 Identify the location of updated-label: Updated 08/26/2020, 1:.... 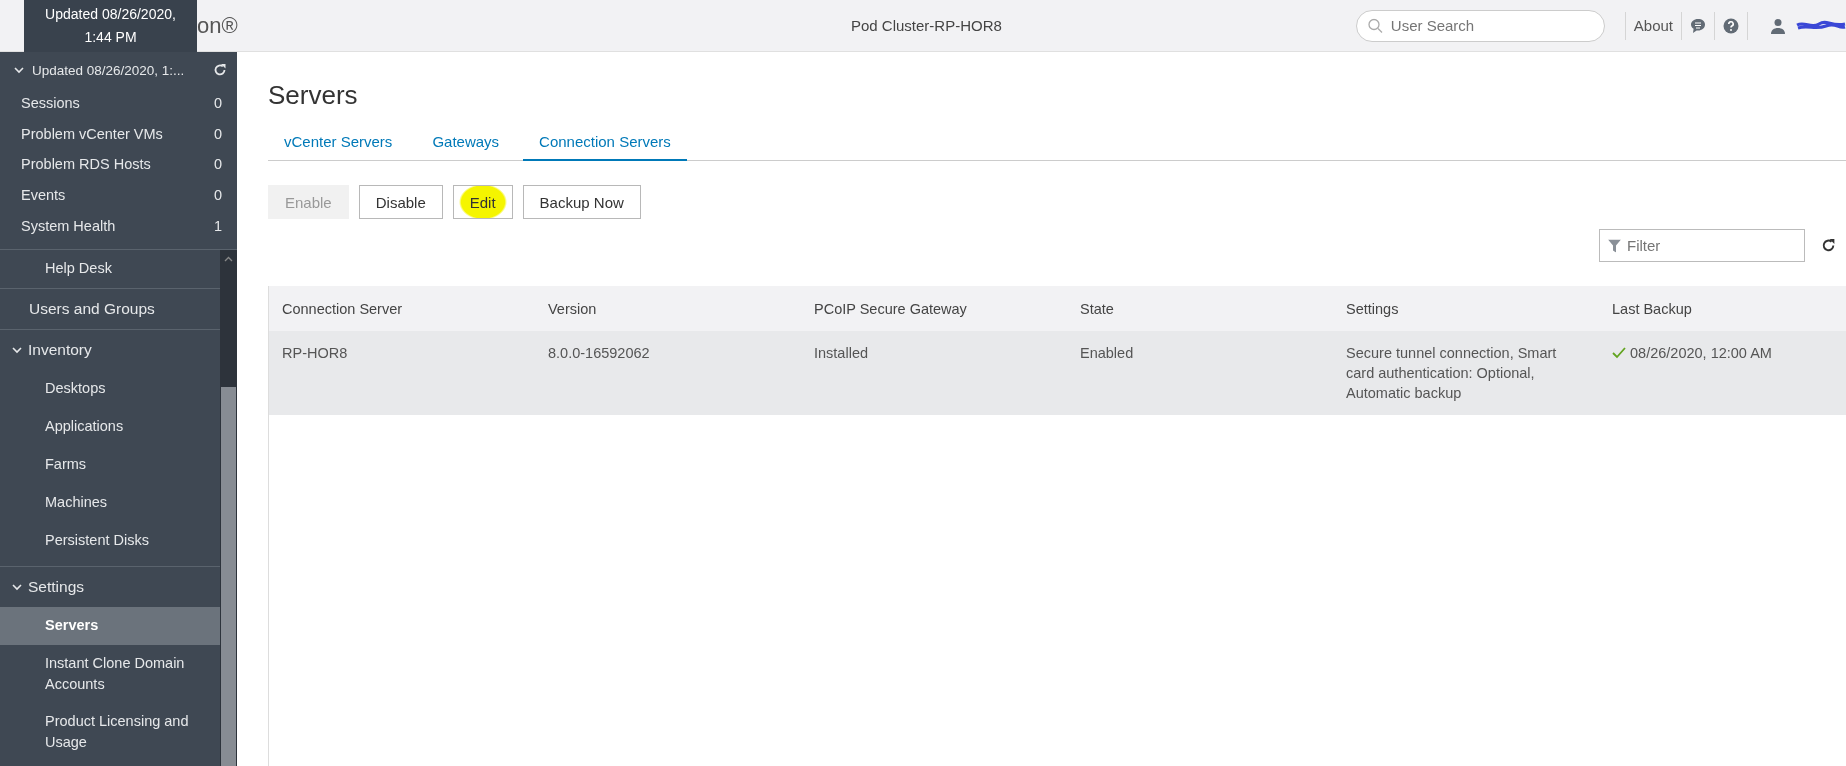
(109, 70).